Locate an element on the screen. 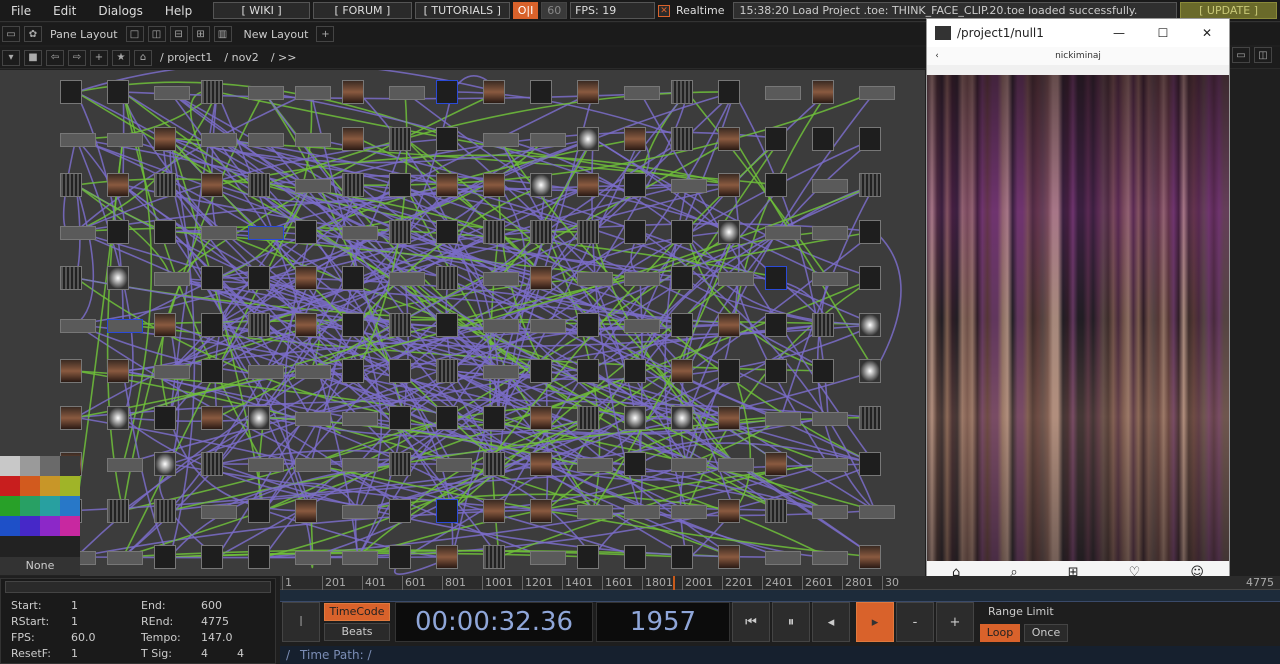 Image resolution: width=1280 pixels, height=664 pixels. tsig-denominator: 4 is located at coordinates (240, 653).